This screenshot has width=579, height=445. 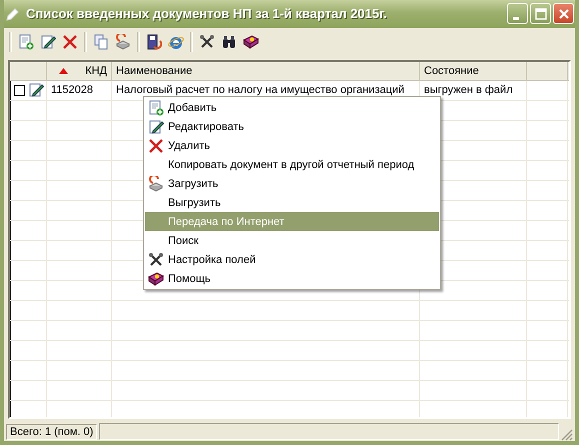 I want to click on column-header: Наименование, so click(x=266, y=71).